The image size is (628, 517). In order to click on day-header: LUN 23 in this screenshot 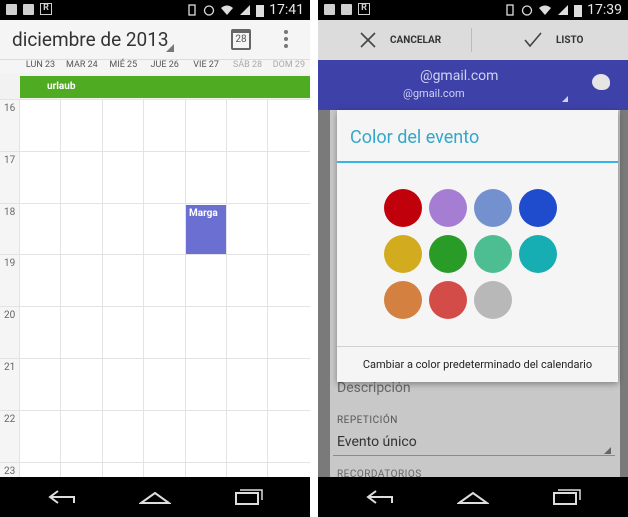, I will do `click(40, 65)`.